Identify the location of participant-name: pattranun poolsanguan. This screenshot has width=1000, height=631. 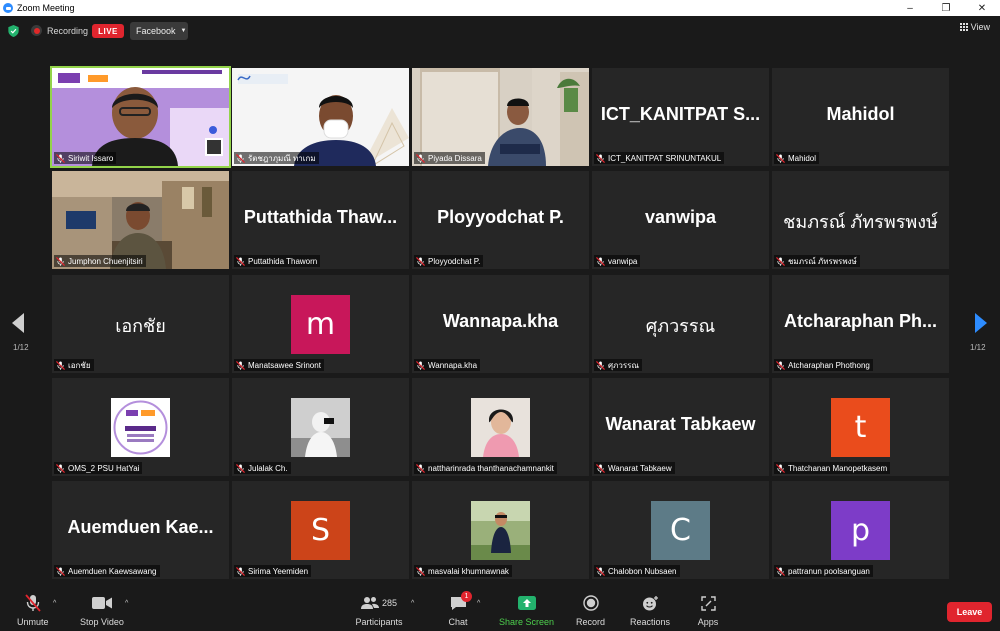
(829, 571).